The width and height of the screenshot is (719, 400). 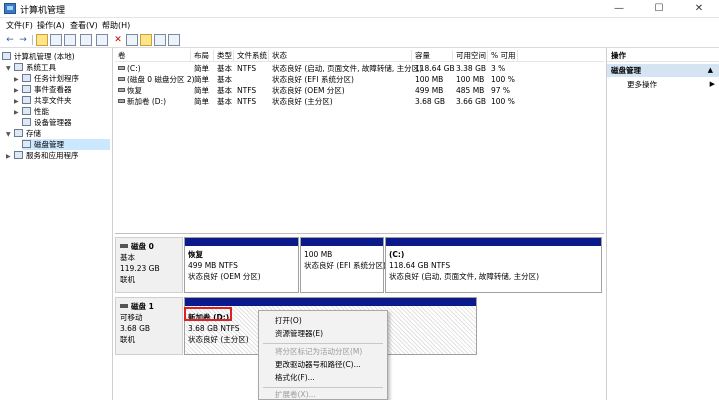 What do you see at coordinates (710, 70) in the screenshot?
I see `collapse-icon: ▲` at bounding box center [710, 70].